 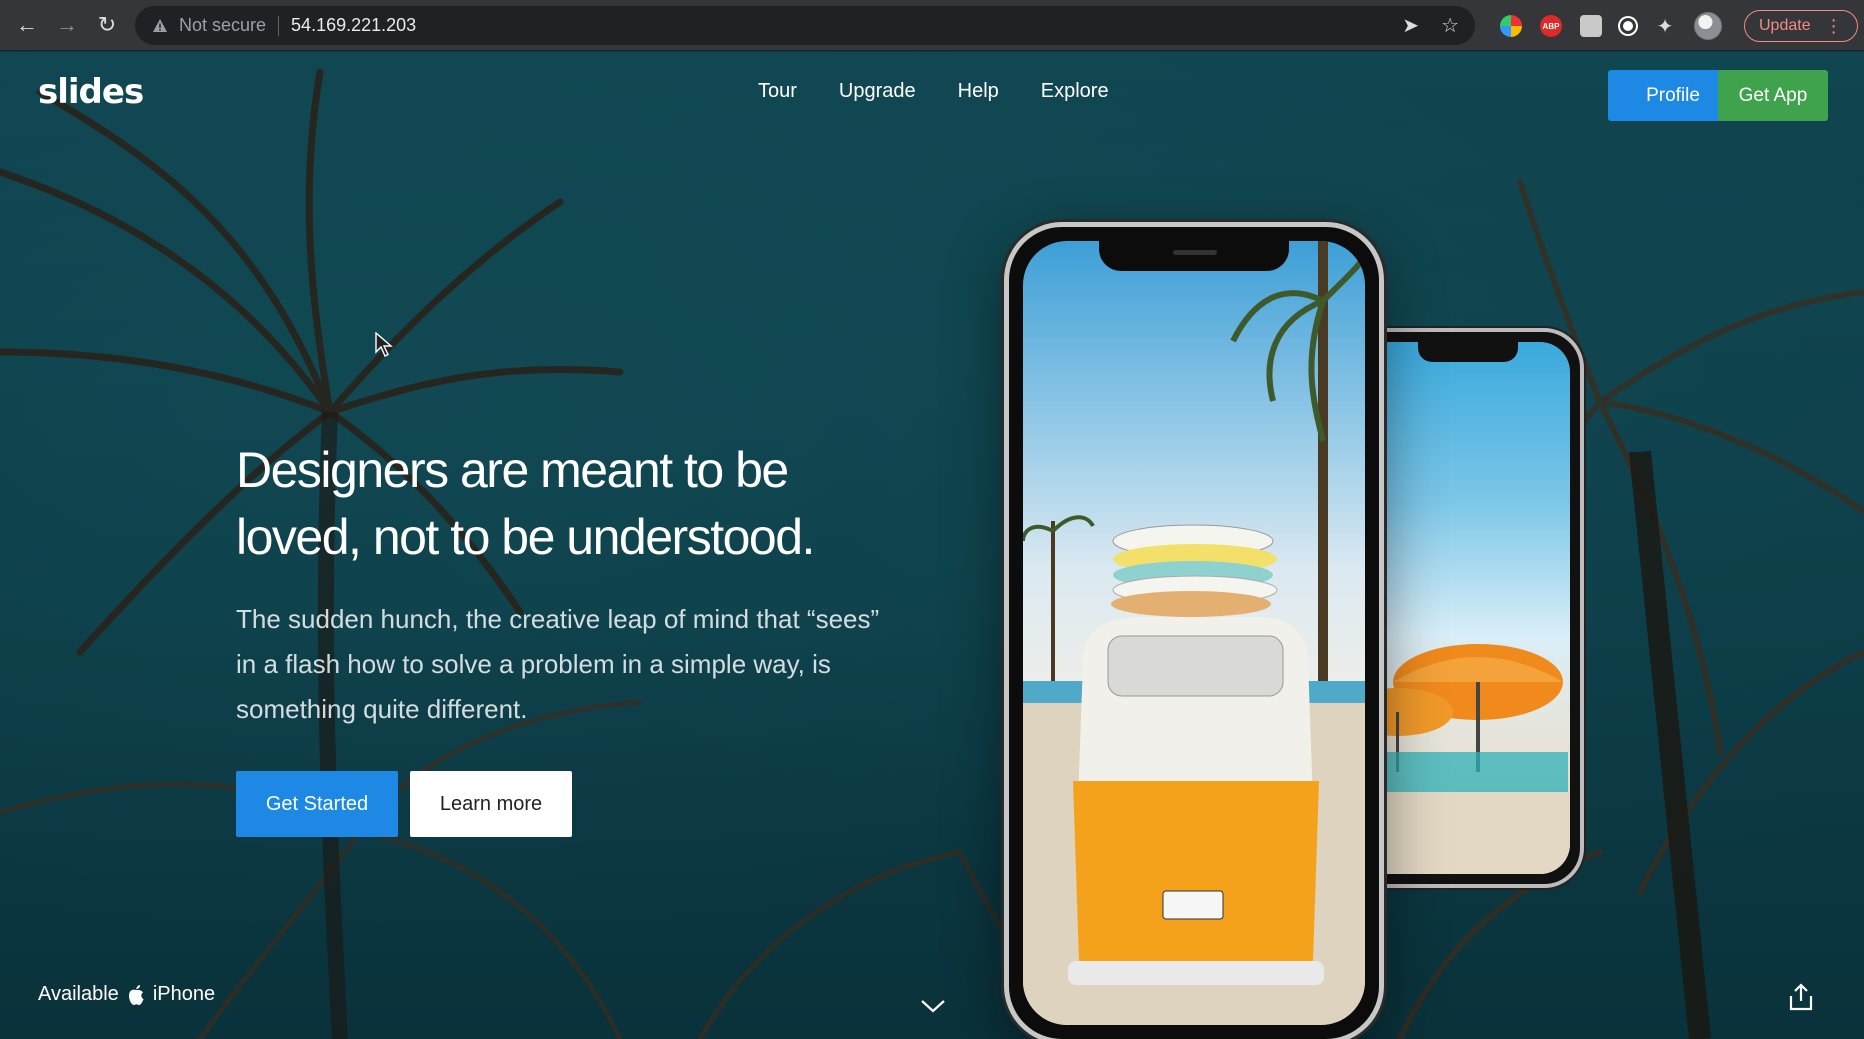 I want to click on update-label: Update, so click(x=1785, y=25).